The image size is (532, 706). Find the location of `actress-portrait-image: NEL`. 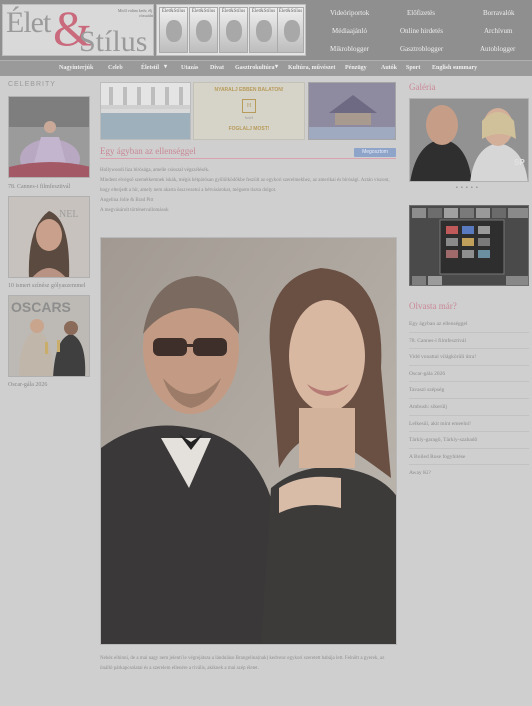

actress-portrait-image: NEL is located at coordinates (49, 237).